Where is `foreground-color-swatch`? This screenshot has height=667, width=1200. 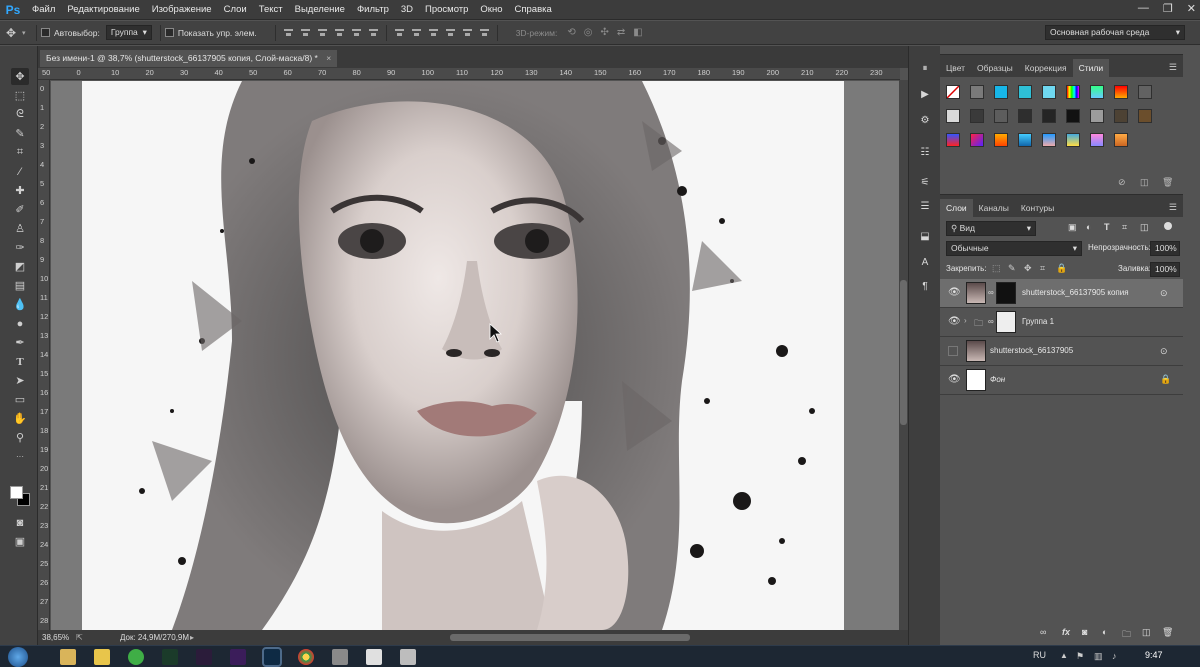
foreground-color-swatch is located at coordinates (16, 492).